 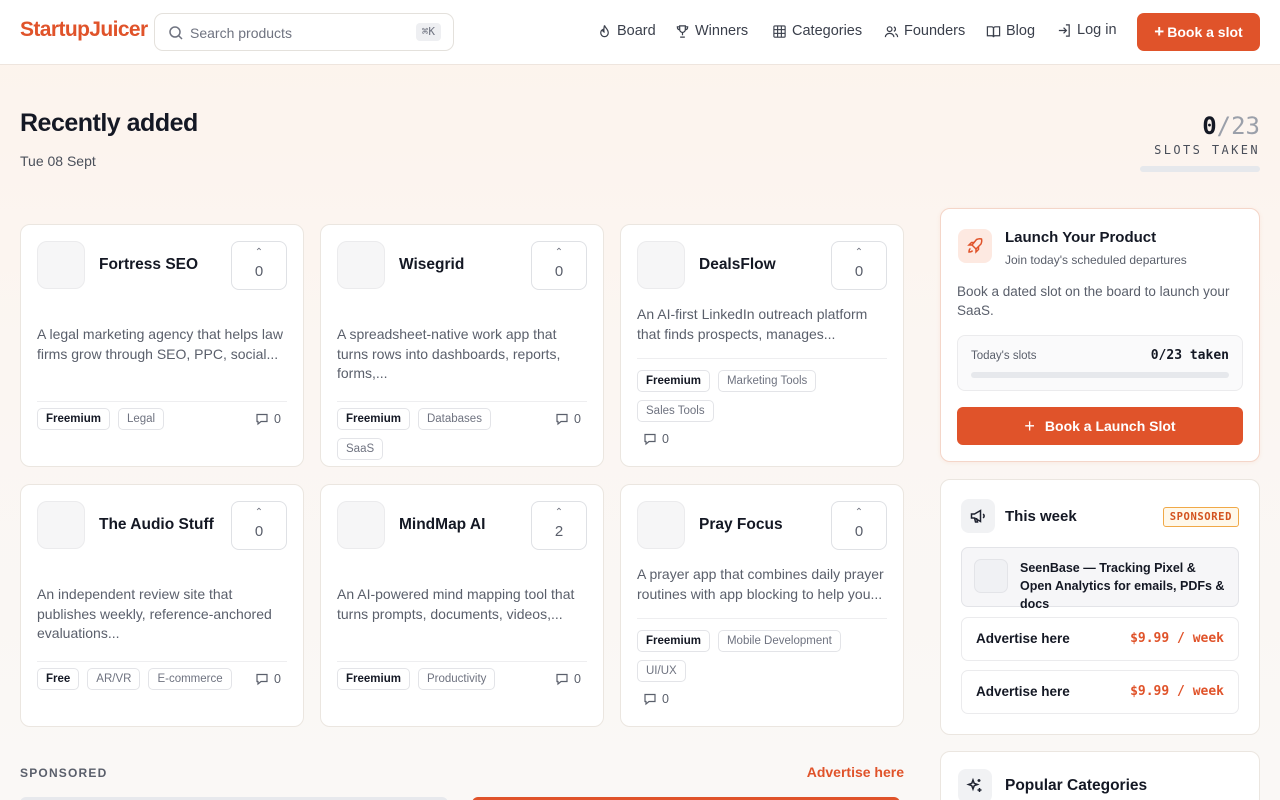 I want to click on slots-counter: 0/23, so click(x=1231, y=126).